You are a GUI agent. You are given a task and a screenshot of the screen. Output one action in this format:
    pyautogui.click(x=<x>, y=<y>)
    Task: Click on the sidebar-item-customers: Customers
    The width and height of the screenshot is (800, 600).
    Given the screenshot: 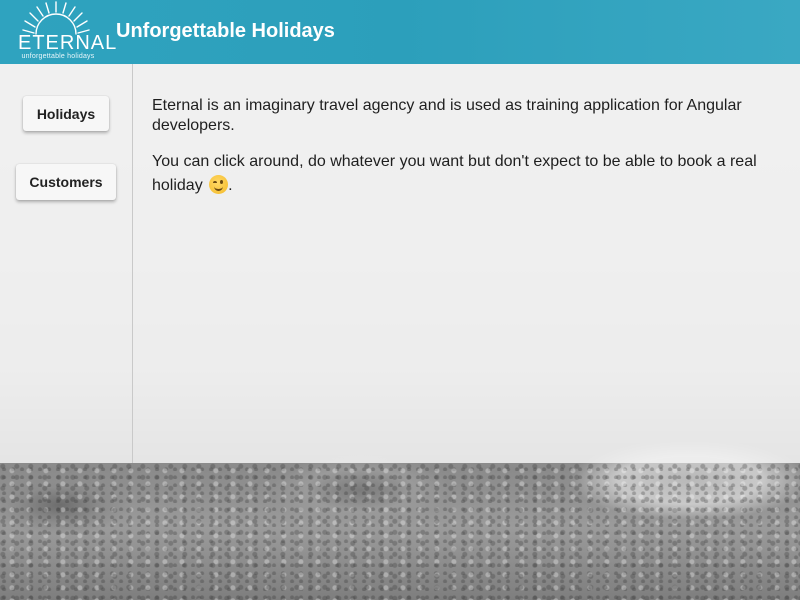 What is the action you would take?
    pyautogui.click(x=66, y=182)
    